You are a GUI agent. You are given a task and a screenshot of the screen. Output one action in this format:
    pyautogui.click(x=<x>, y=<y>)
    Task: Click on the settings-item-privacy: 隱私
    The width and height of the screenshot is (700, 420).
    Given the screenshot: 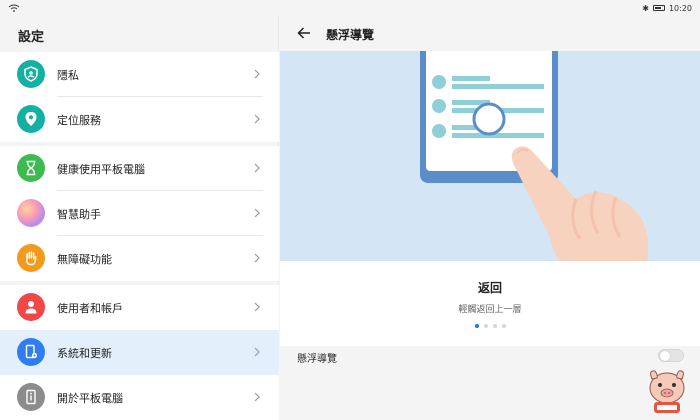 What is the action you would take?
    pyautogui.click(x=139, y=74)
    